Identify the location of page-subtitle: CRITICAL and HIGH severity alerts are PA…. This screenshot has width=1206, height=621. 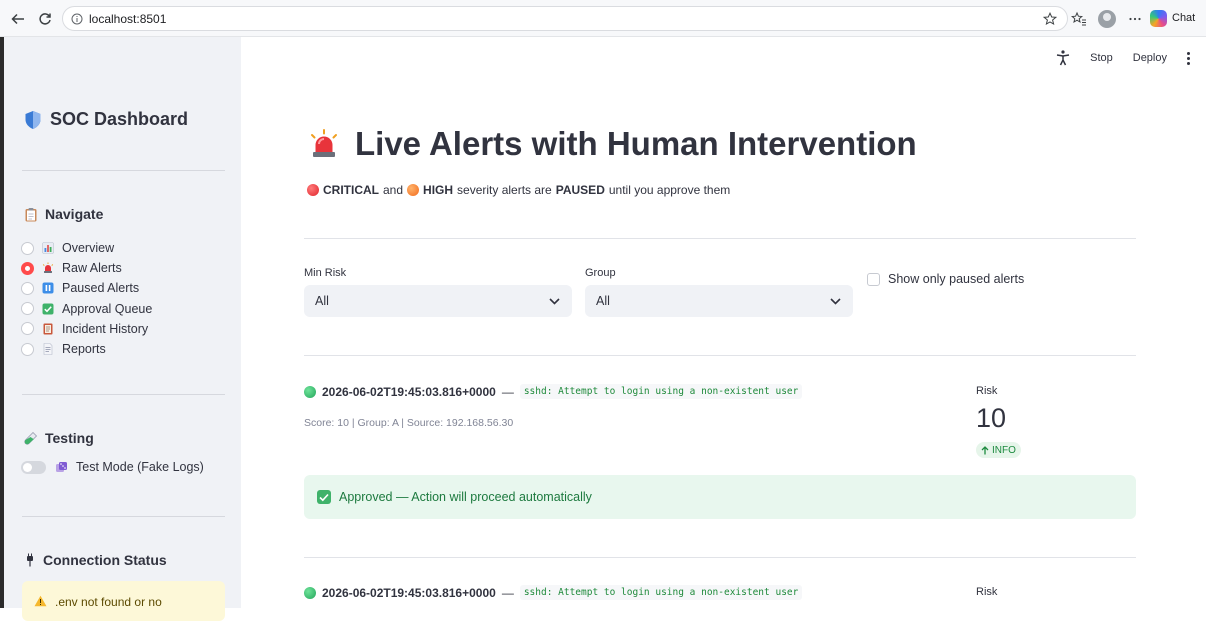
(518, 190).